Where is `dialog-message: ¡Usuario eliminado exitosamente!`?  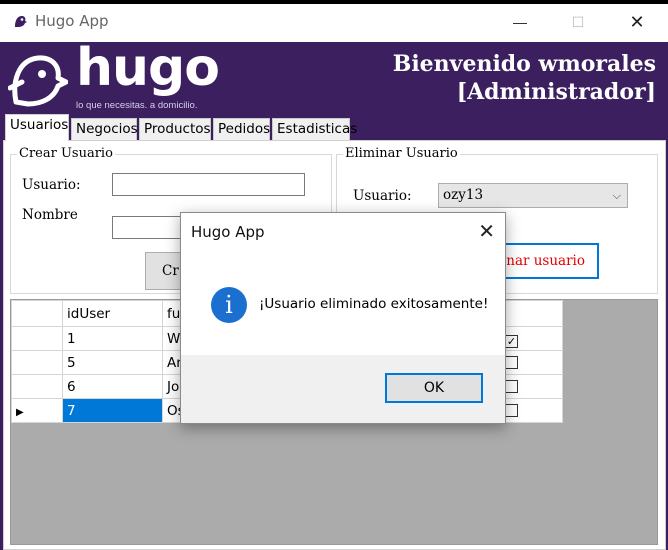
dialog-message: ¡Usuario eliminado exitosamente! is located at coordinates (374, 304).